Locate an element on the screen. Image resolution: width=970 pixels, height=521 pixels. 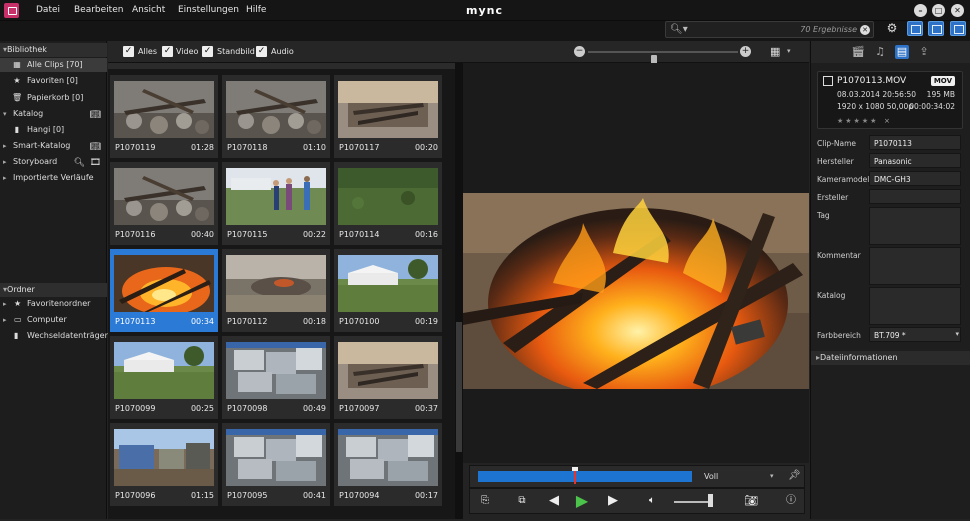
clip-tile: P1070118 01:10 is located at coordinates (276, 116).